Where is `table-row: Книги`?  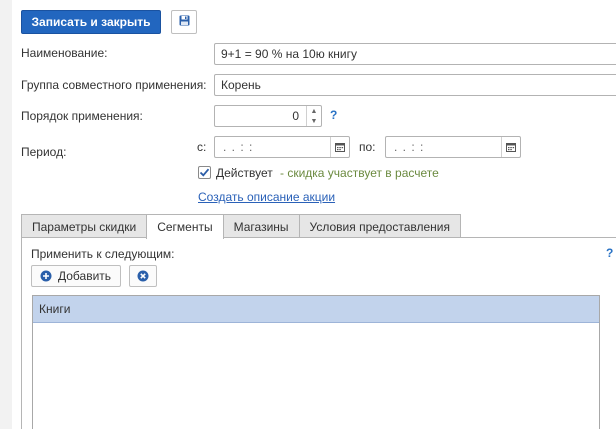
table-row: Книги is located at coordinates (316, 309).